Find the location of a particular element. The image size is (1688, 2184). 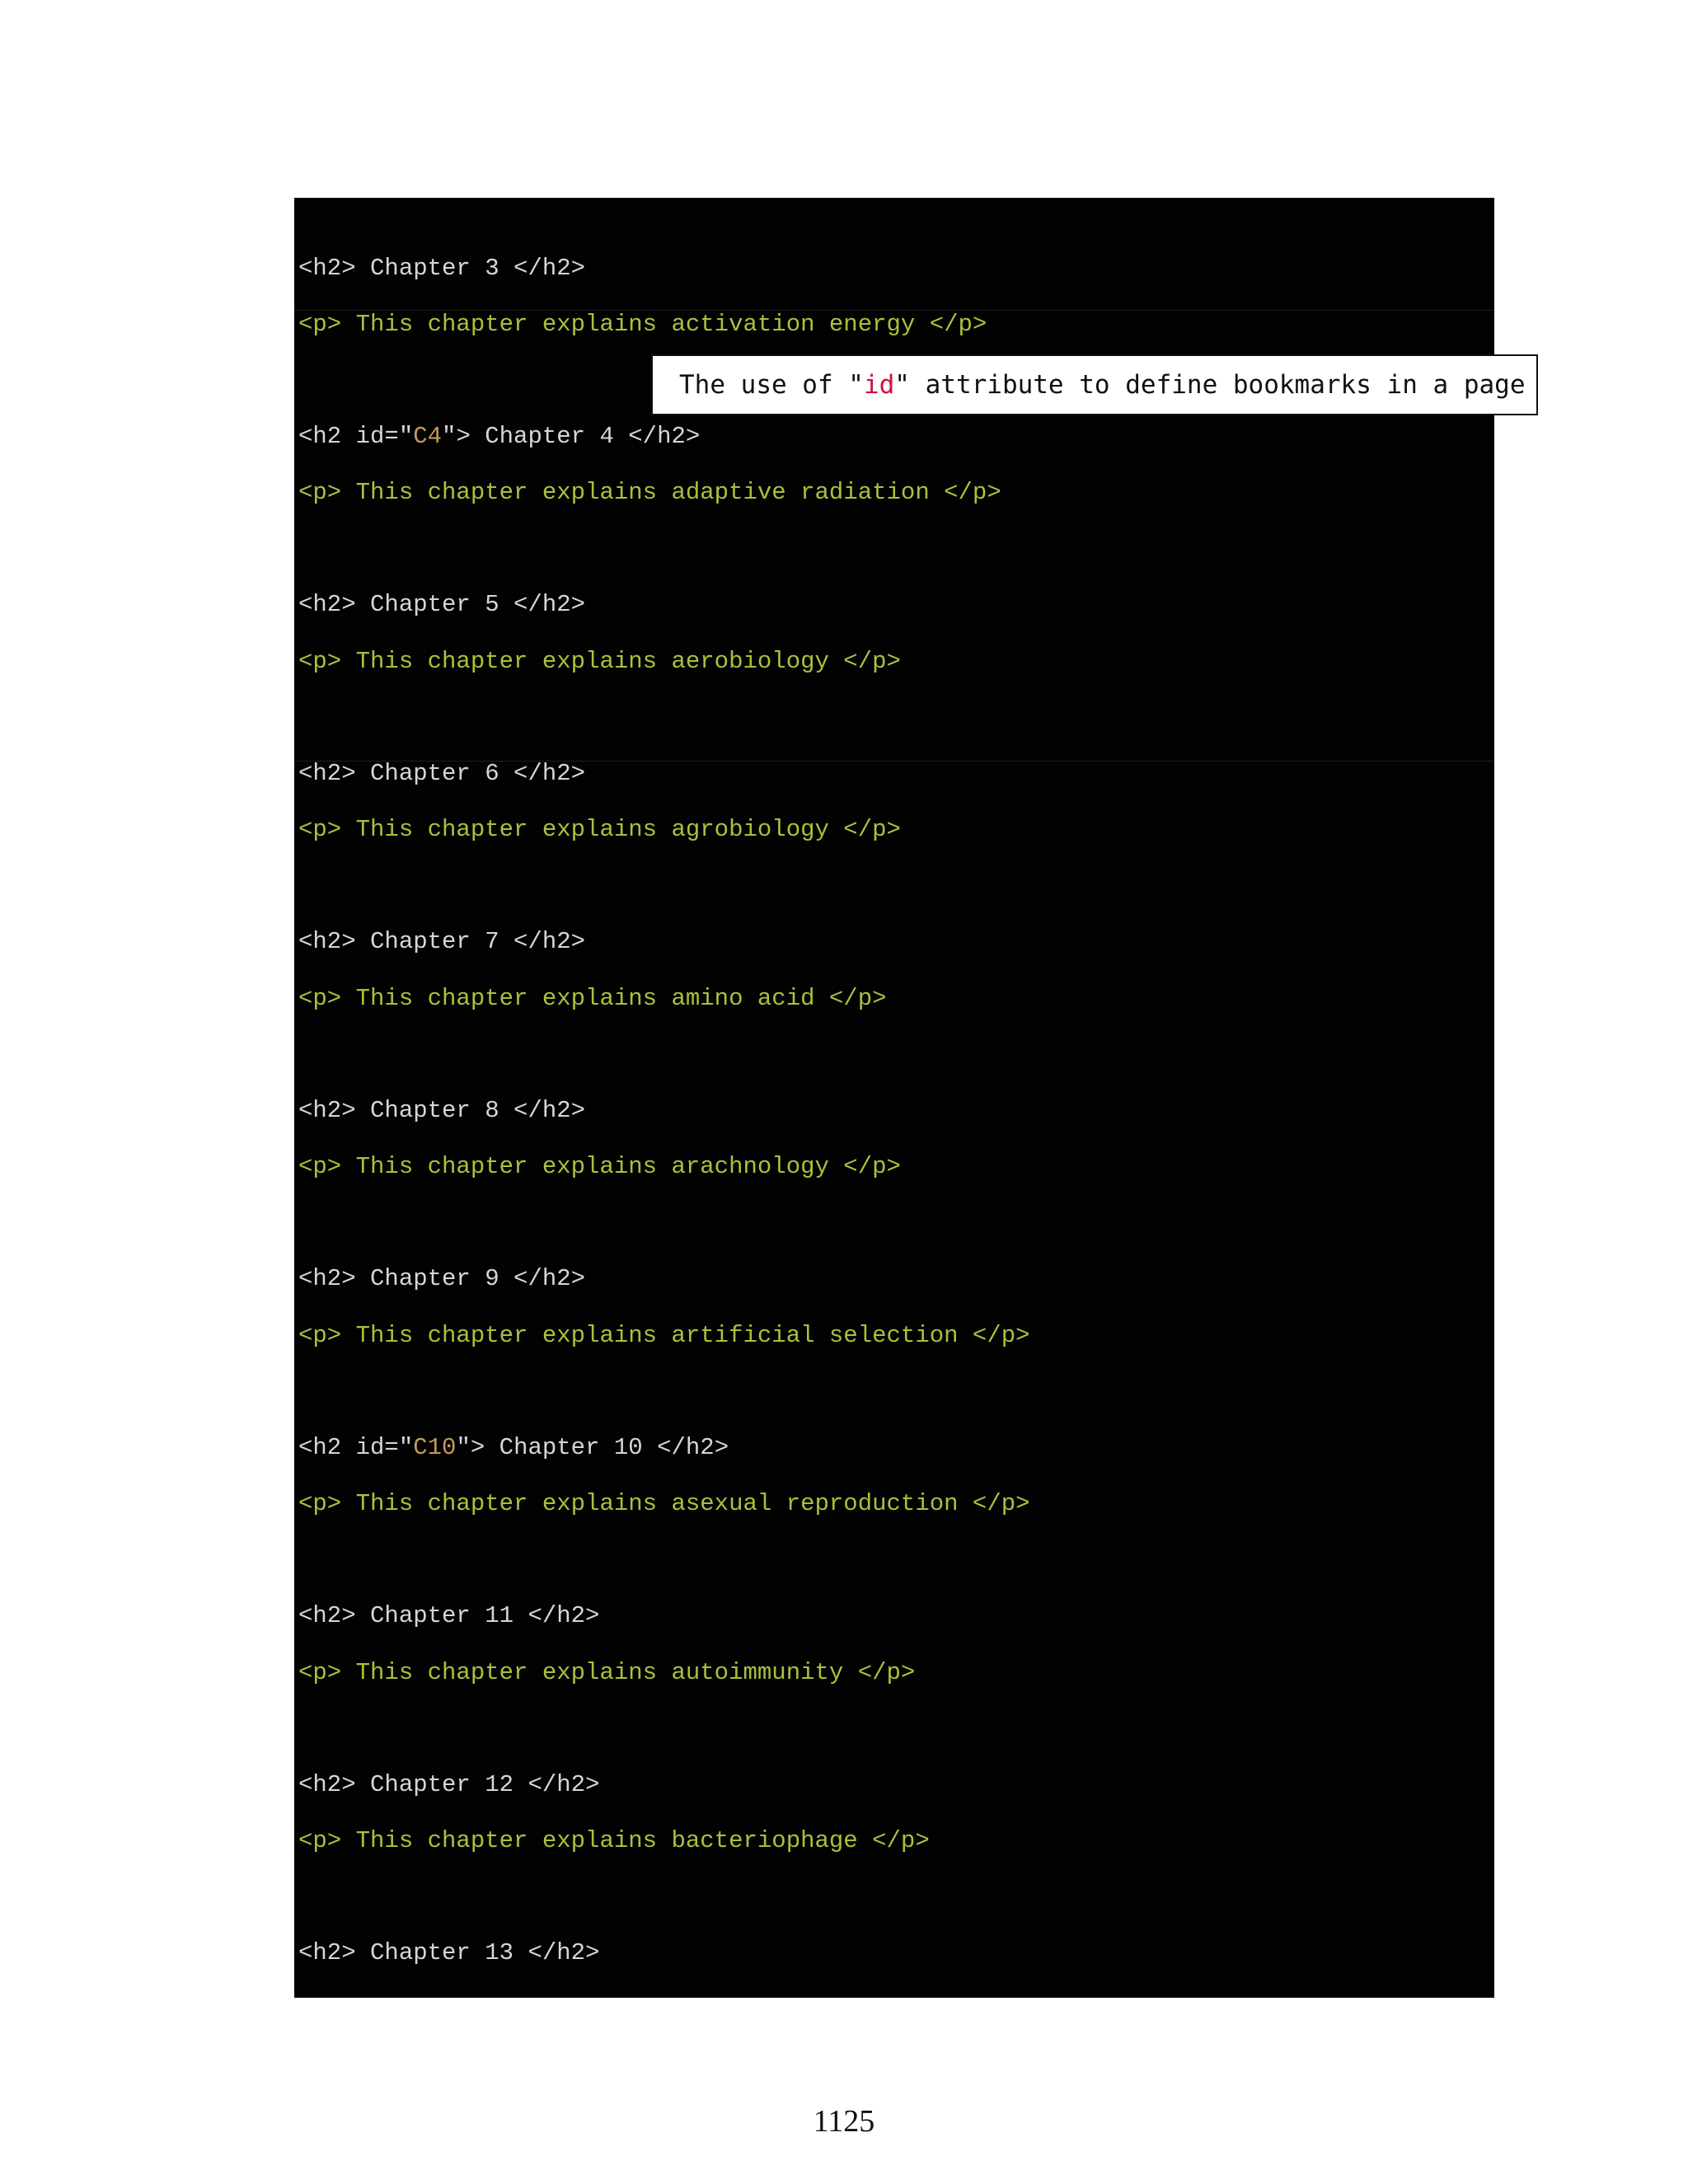

id-attribute-value: C4 is located at coordinates (428, 436).